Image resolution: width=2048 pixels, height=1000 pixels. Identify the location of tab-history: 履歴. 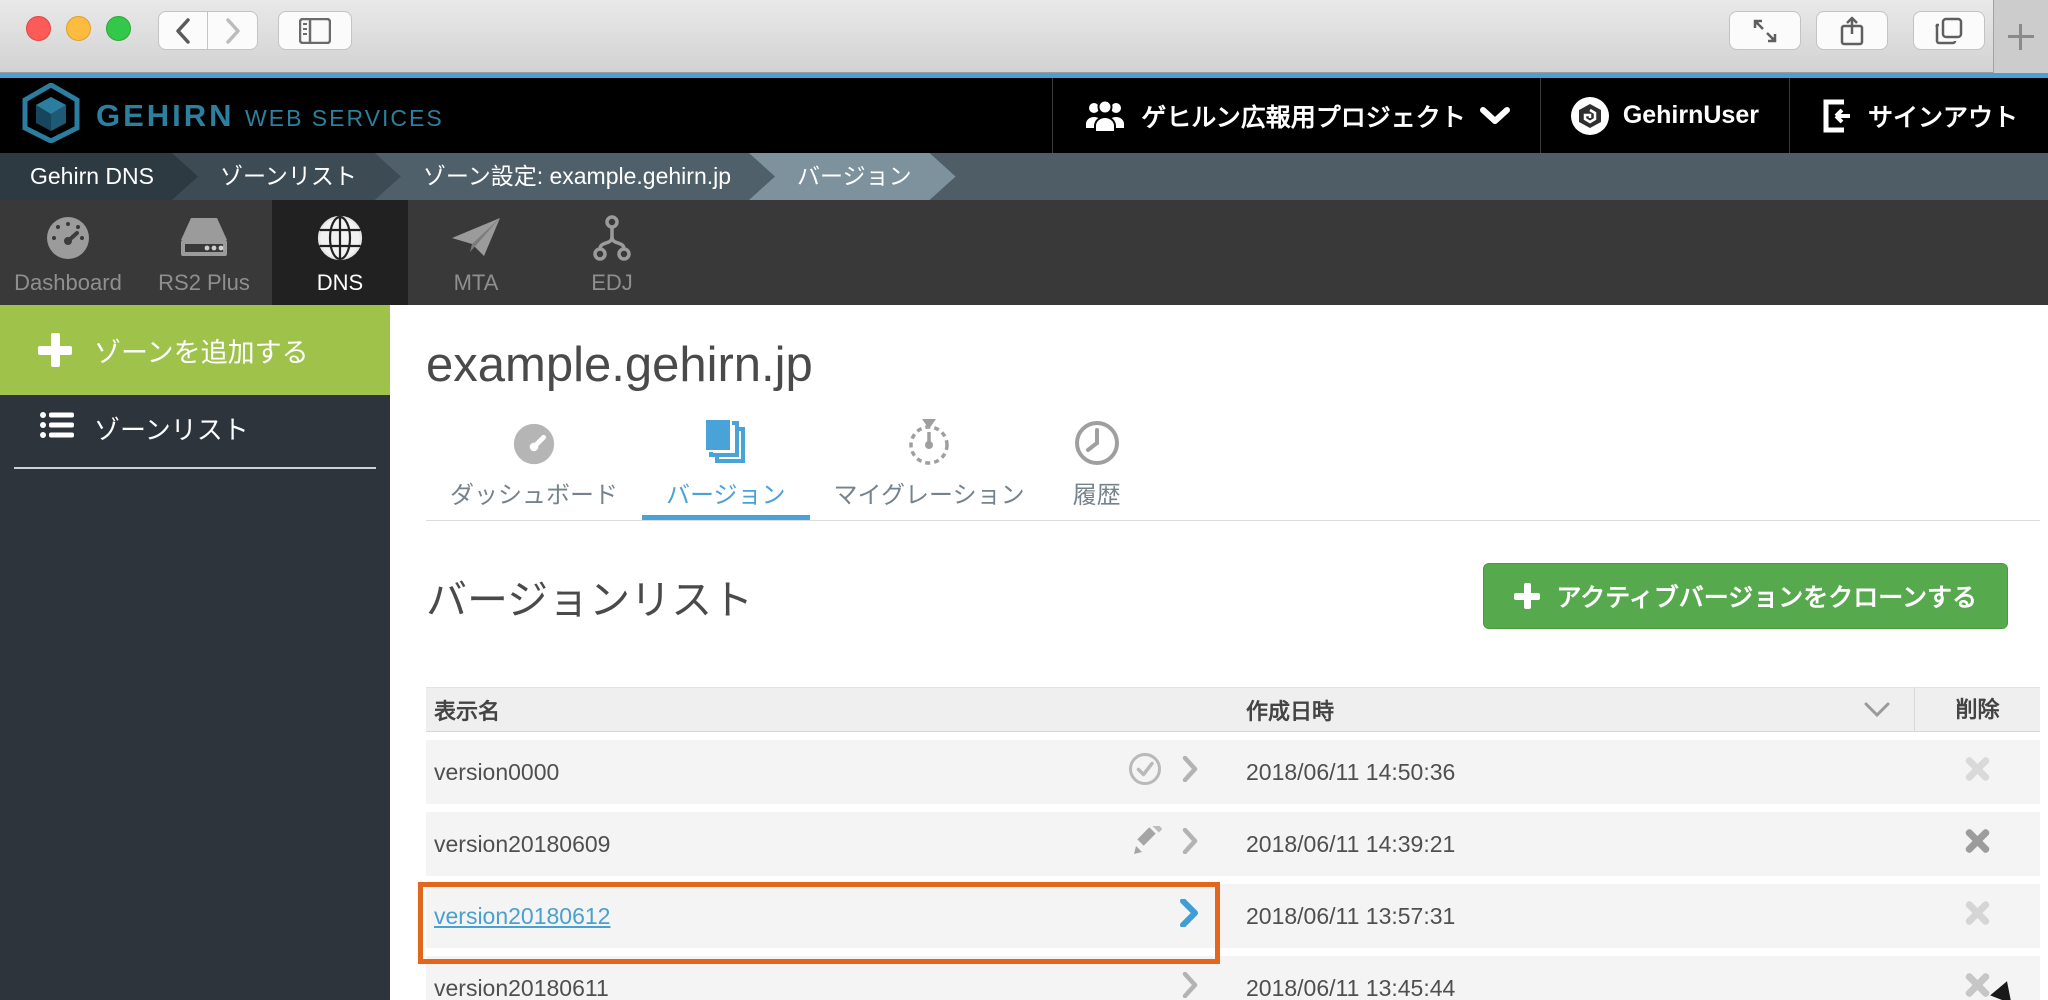
(1097, 469).